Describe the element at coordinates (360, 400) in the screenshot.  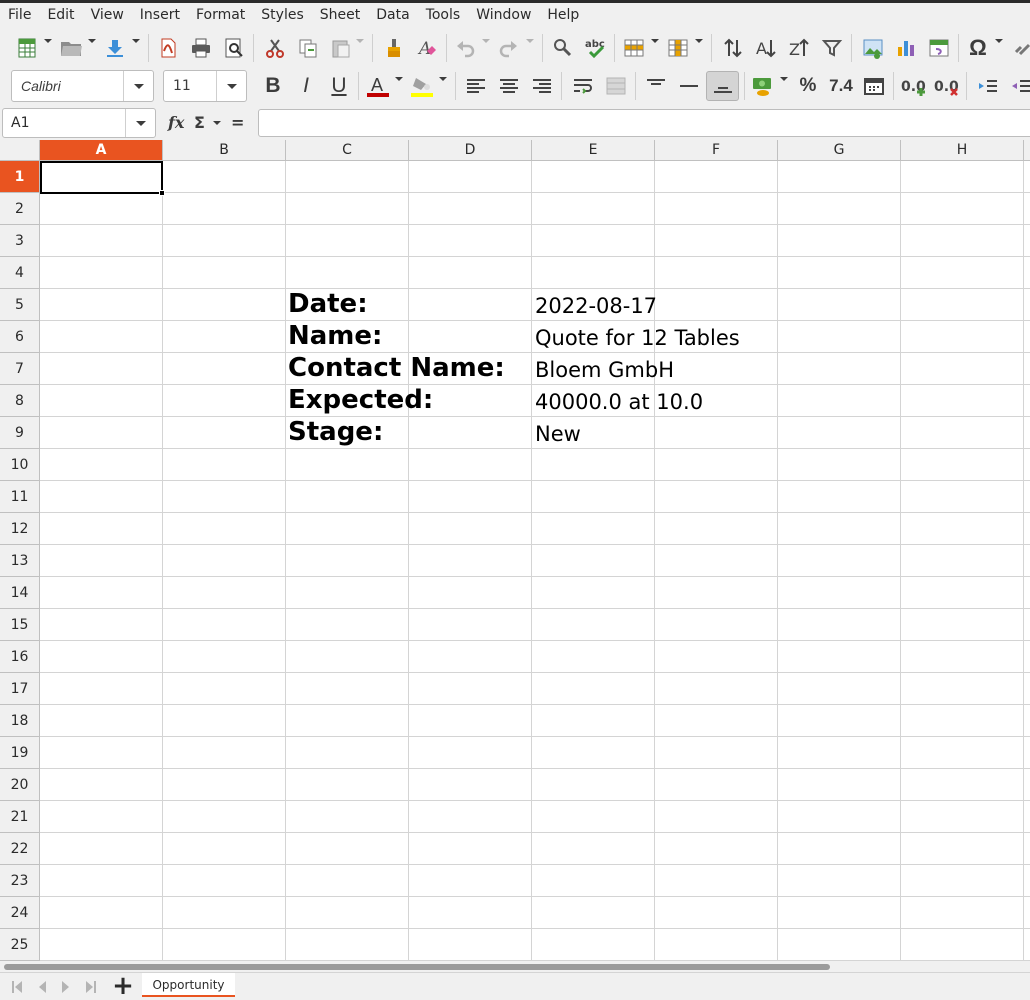
I see `cell-c8: Expected:` at that location.